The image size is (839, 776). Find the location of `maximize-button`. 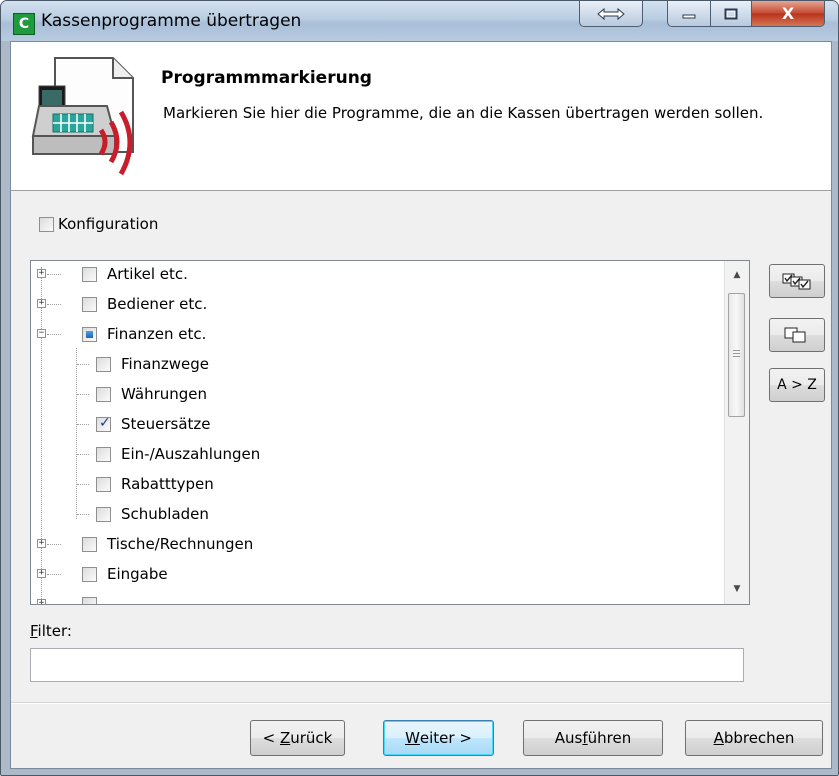

maximize-button is located at coordinates (731, 14).